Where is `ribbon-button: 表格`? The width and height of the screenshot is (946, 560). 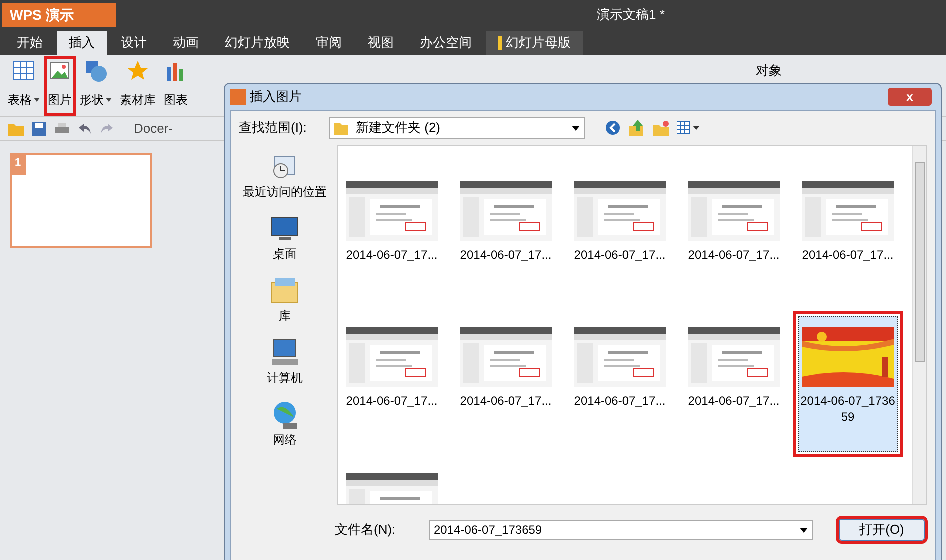
ribbon-button: 表格 is located at coordinates (24, 86).